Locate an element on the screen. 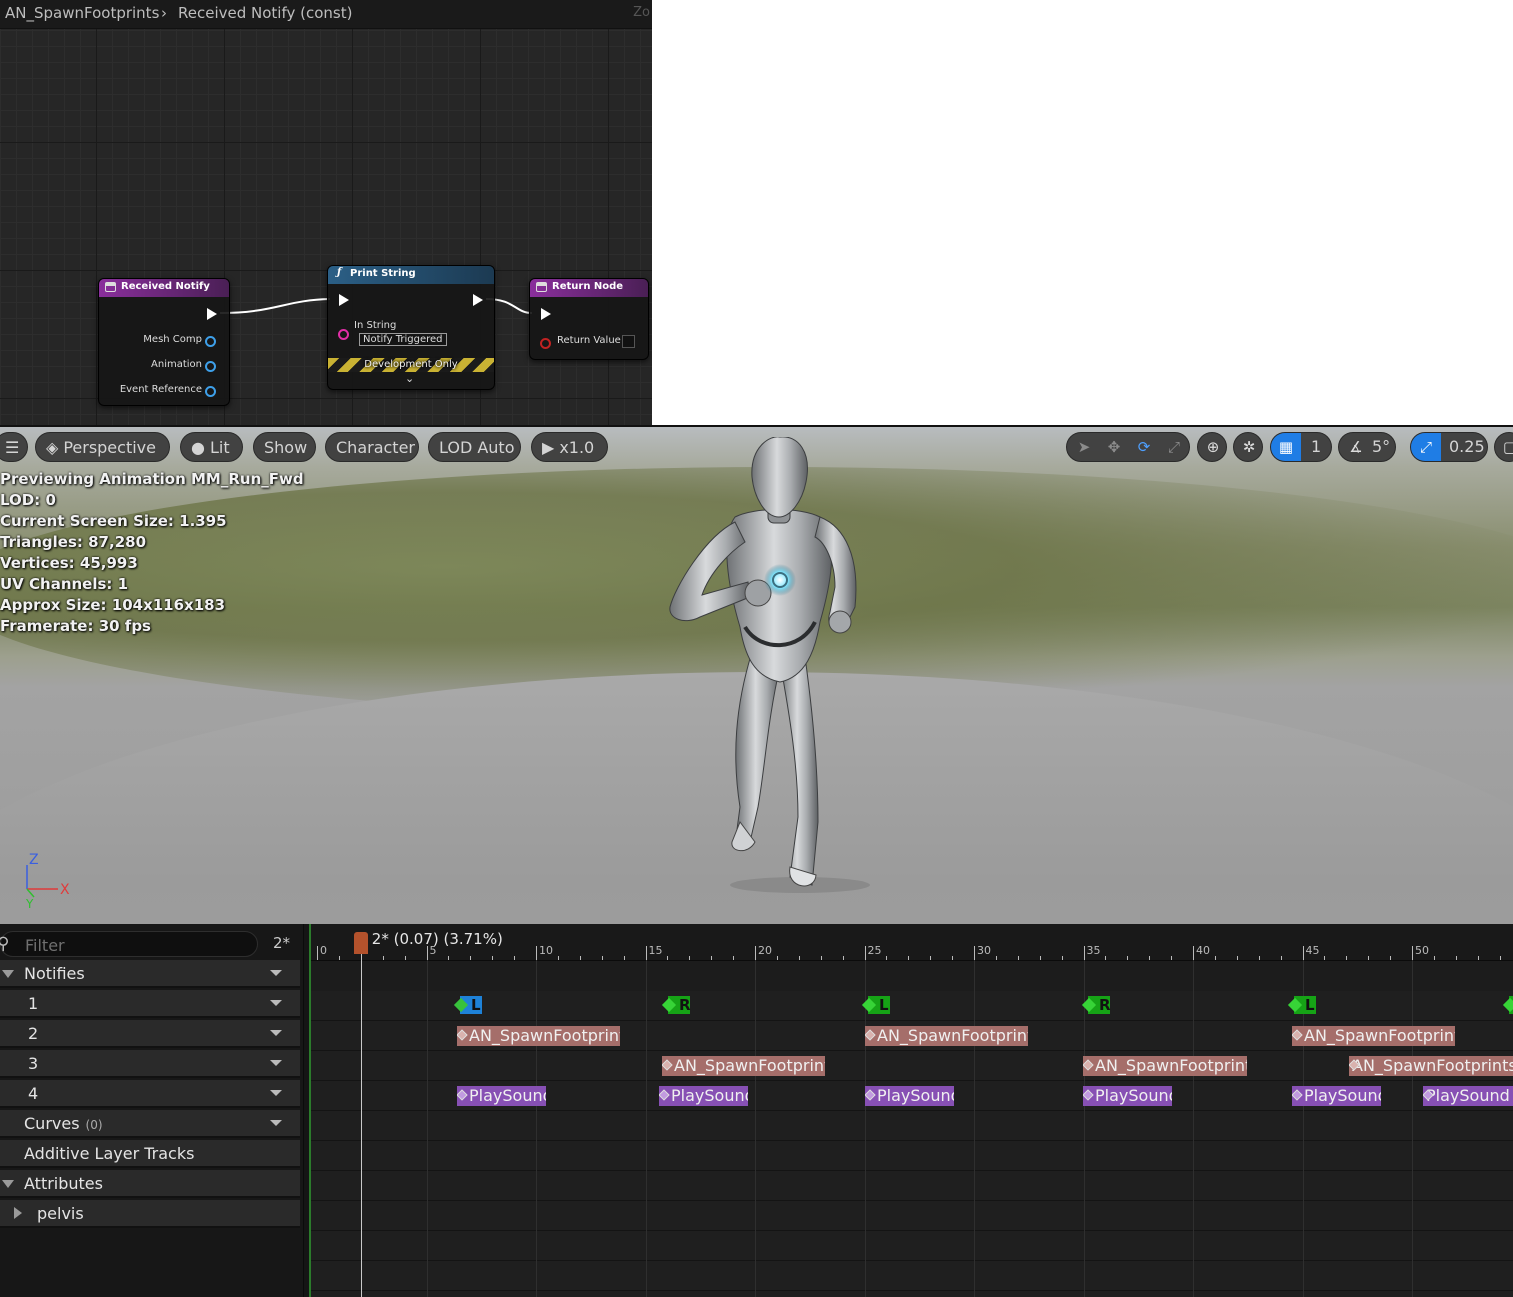 This screenshot has height=1297, width=1513. filter-input is located at coordinates (140, 945).